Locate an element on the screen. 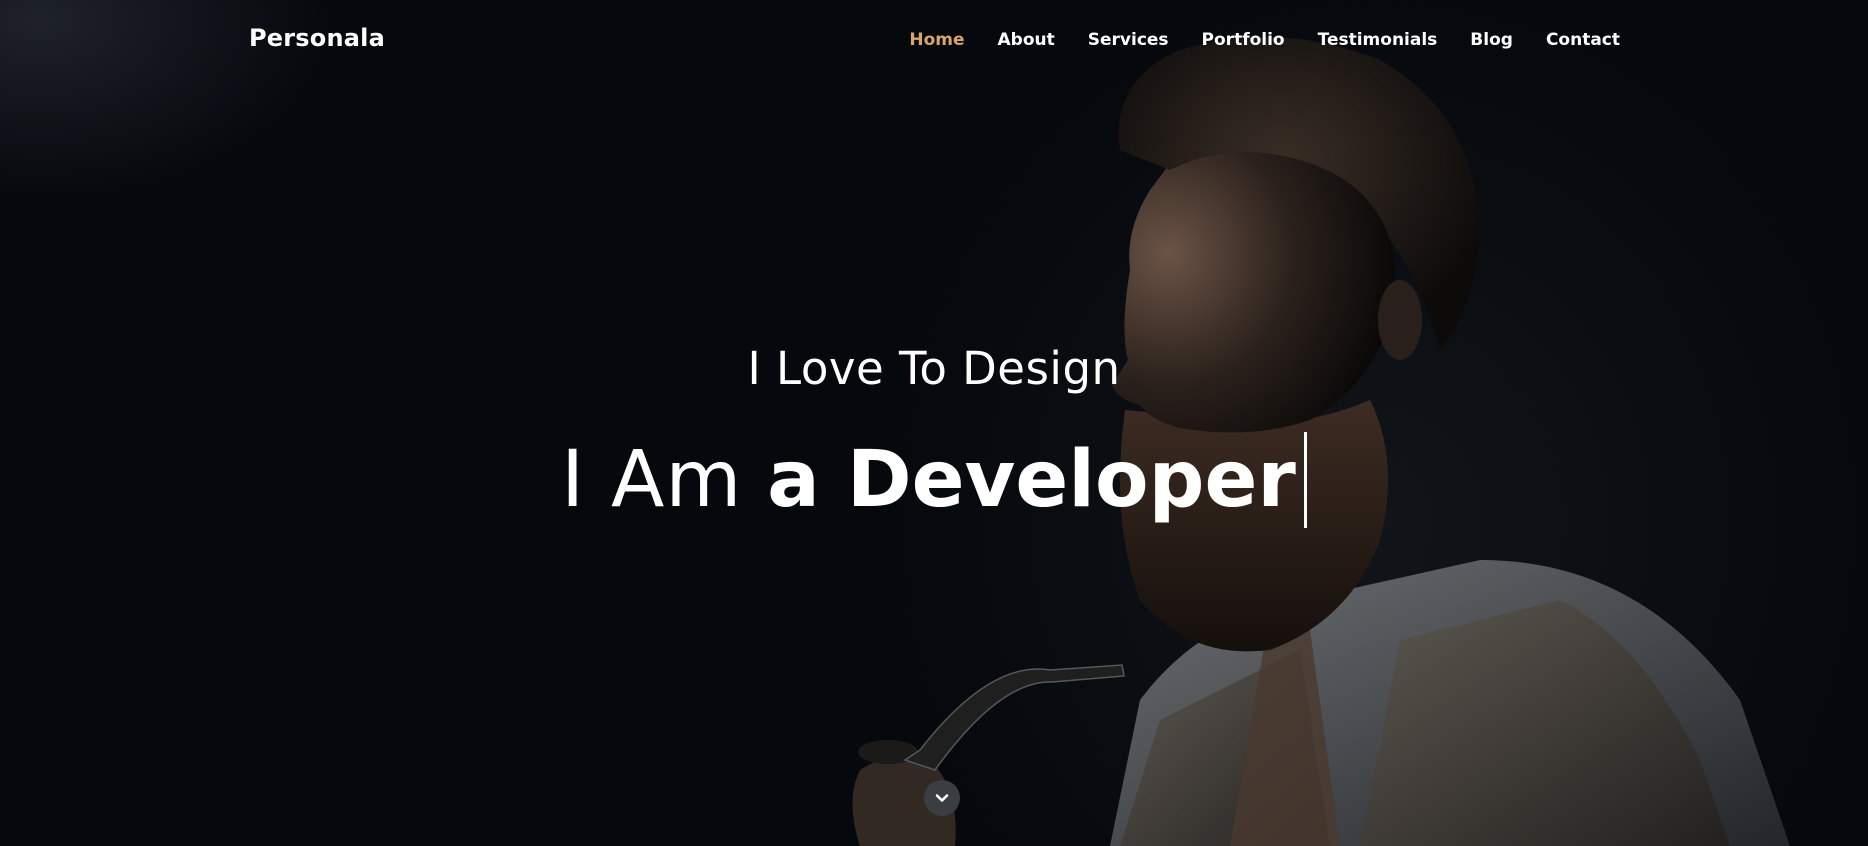 The image size is (1868, 846). nav-item-contact: Contact is located at coordinates (1583, 40).